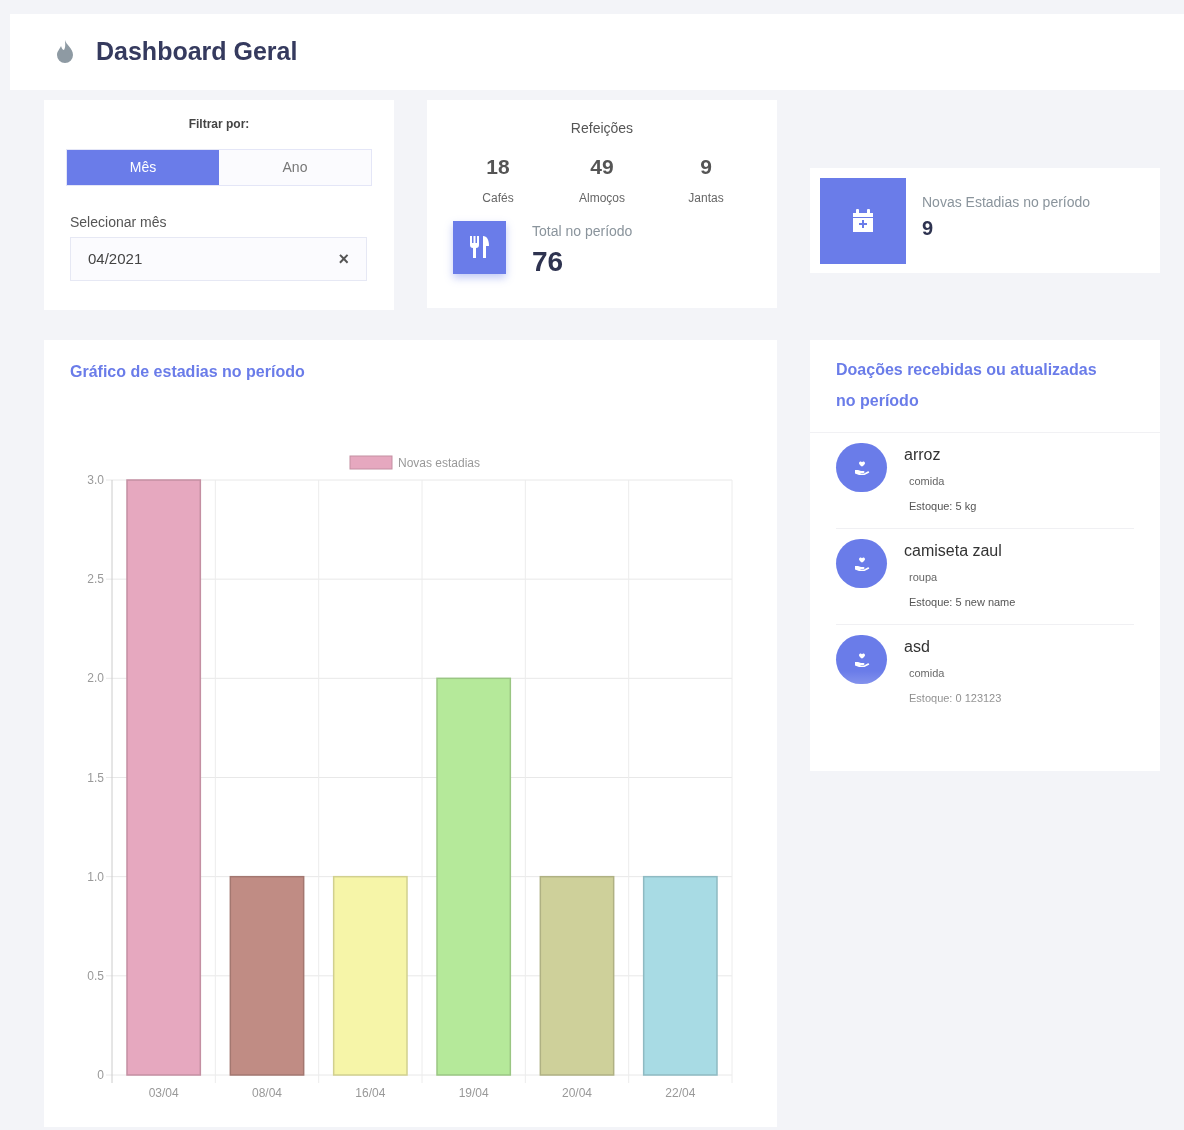 The height and width of the screenshot is (1130, 1184). I want to click on x-tick-label: 19/04, so click(473, 1093).